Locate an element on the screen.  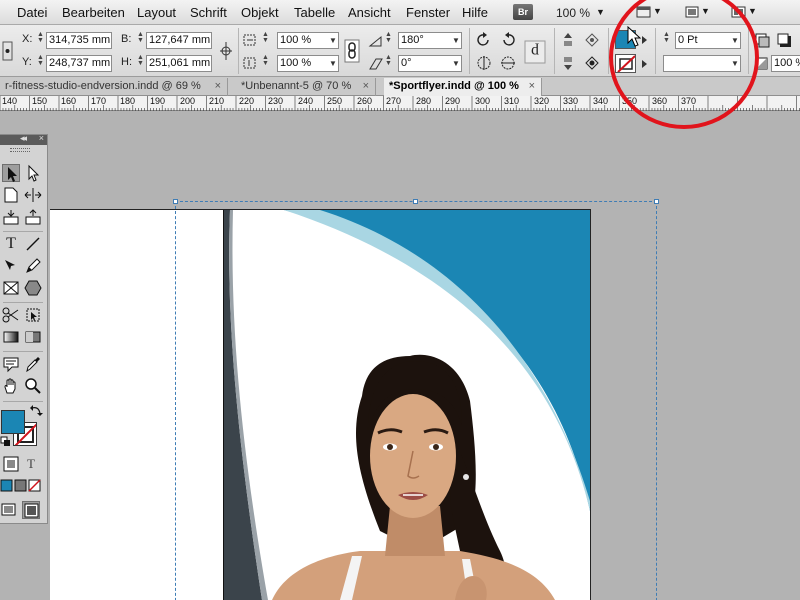
scale-x-stepper: ▲ ▼ is located at coordinates (266, 37).